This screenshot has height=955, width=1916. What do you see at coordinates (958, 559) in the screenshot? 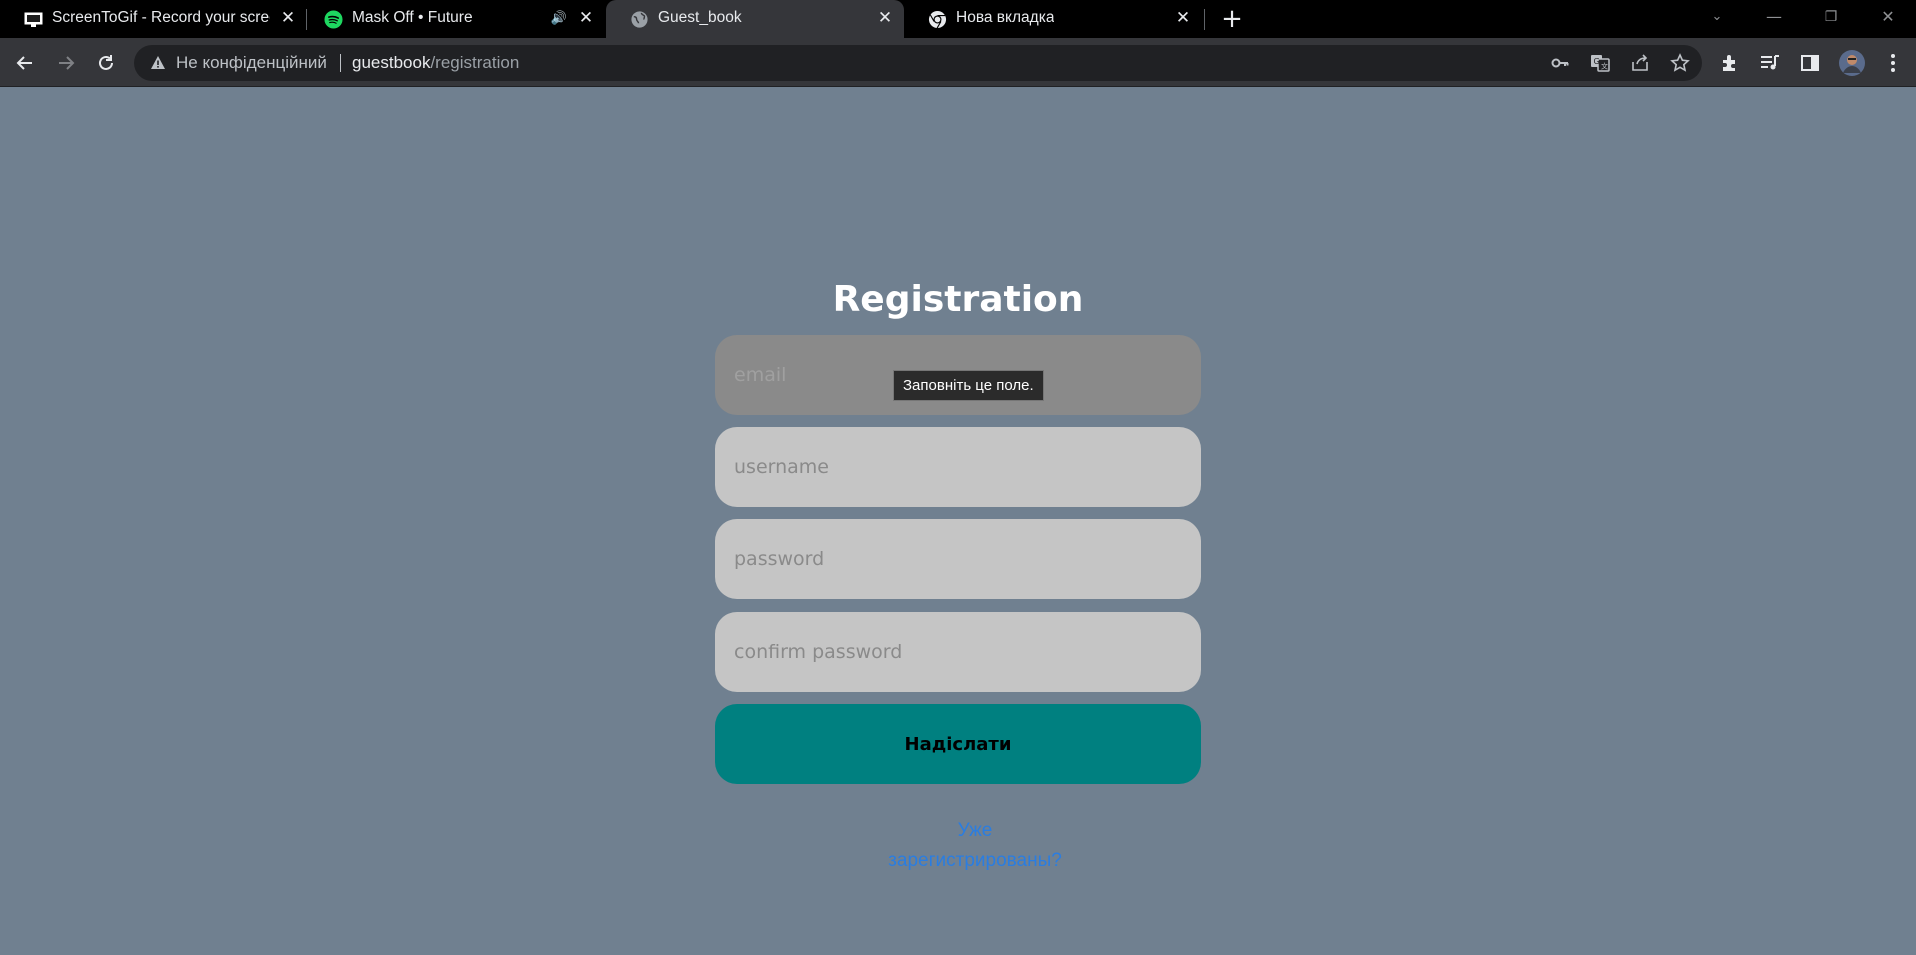
I see `password-field` at bounding box center [958, 559].